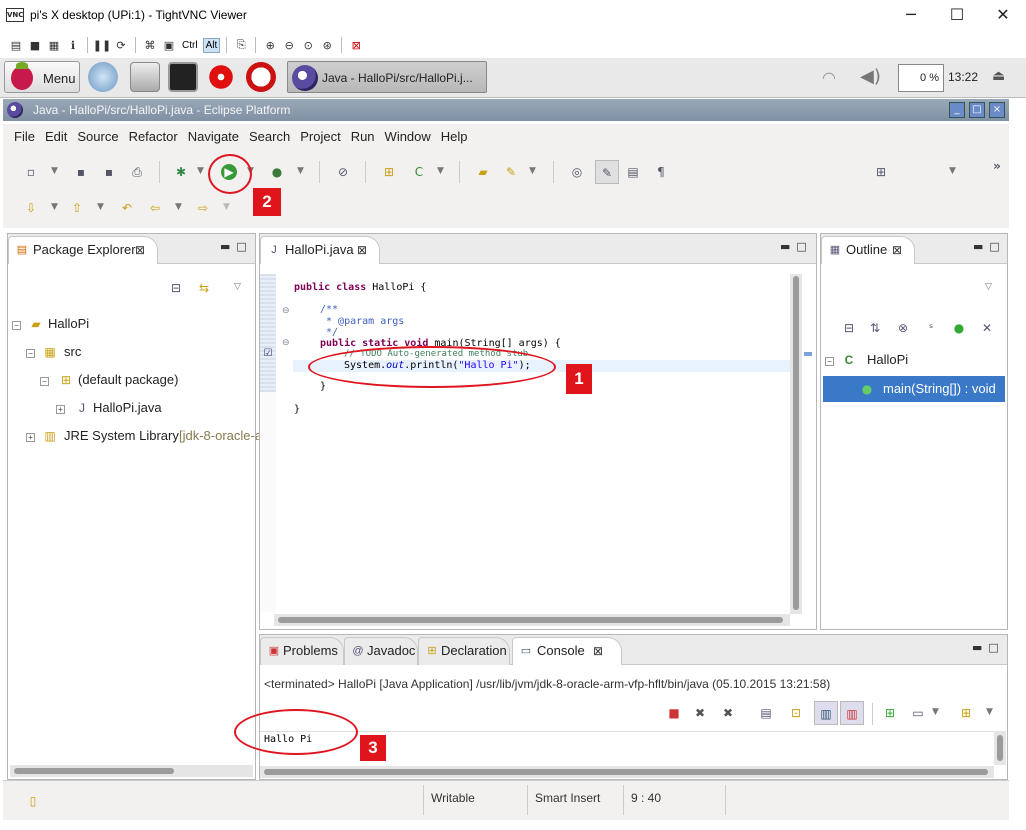  Describe the element at coordinates (327, 45) in the screenshot. I see `zoom-fit-icon: ⊛` at that location.